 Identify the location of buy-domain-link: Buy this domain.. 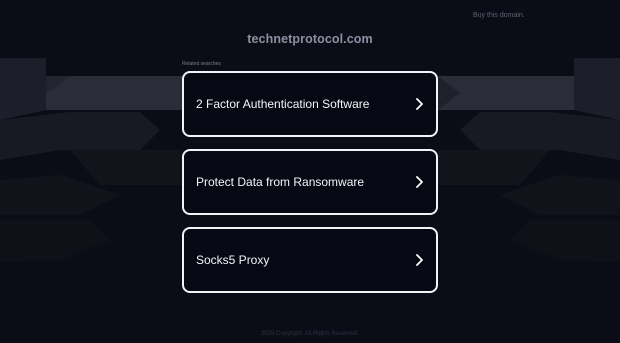
(499, 15).